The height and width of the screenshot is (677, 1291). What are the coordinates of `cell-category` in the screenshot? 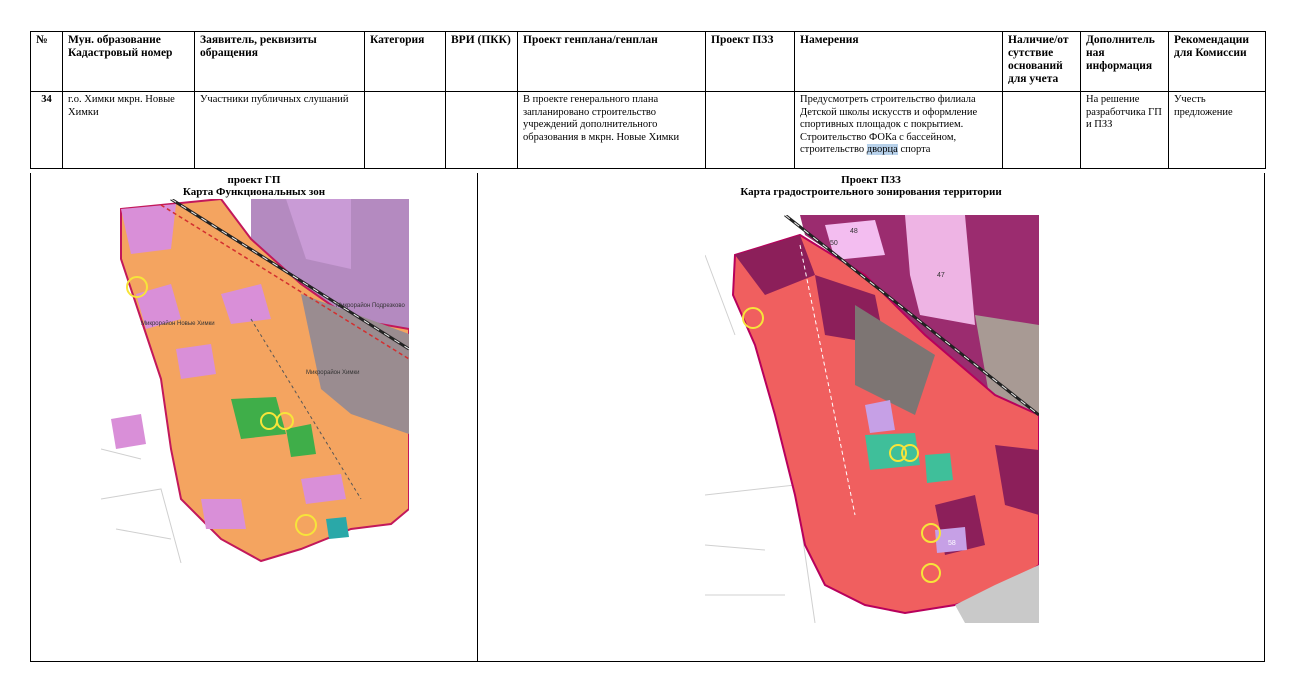 It's located at (405, 130).